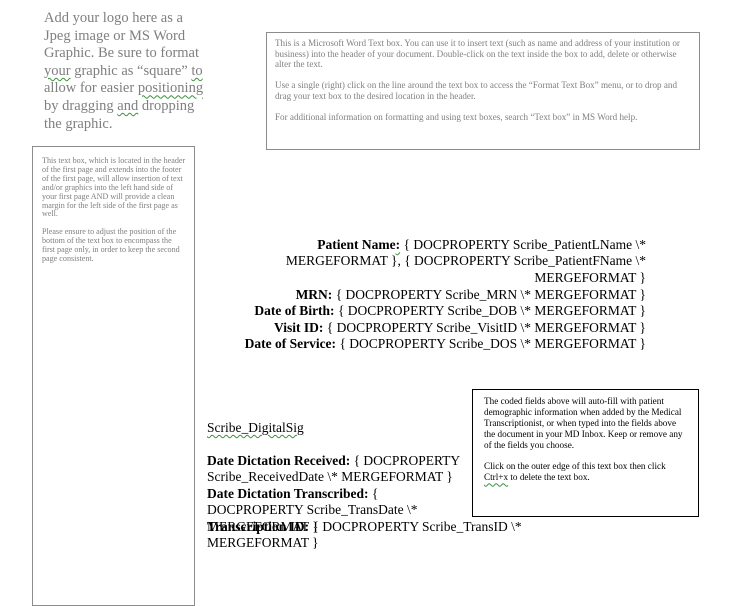  I want to click on patient-name-label: Patient Name, so click(356, 244).